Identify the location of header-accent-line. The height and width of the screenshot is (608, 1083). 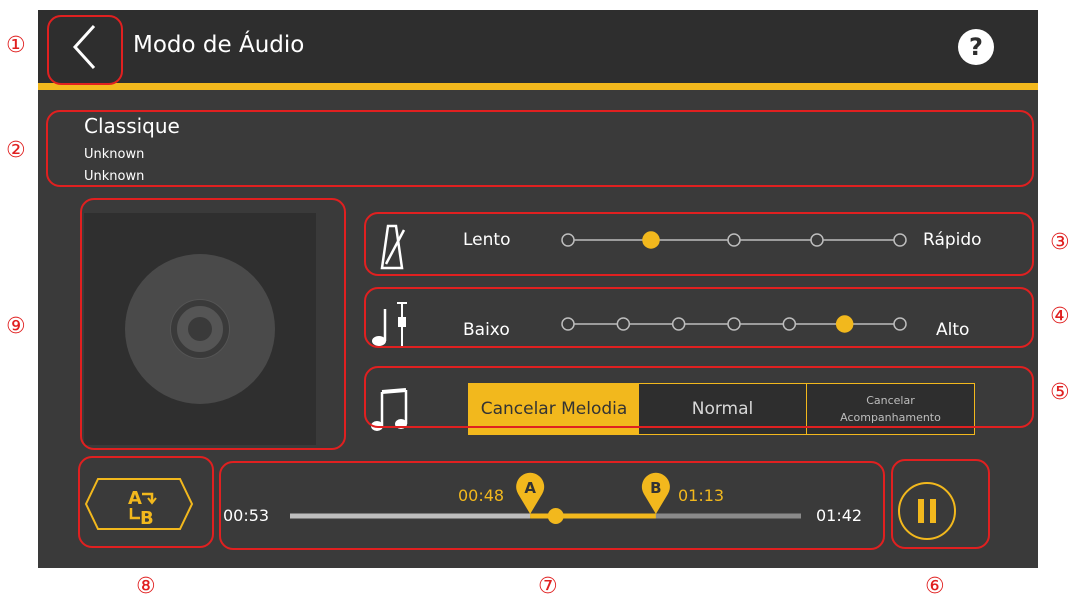
(538, 86).